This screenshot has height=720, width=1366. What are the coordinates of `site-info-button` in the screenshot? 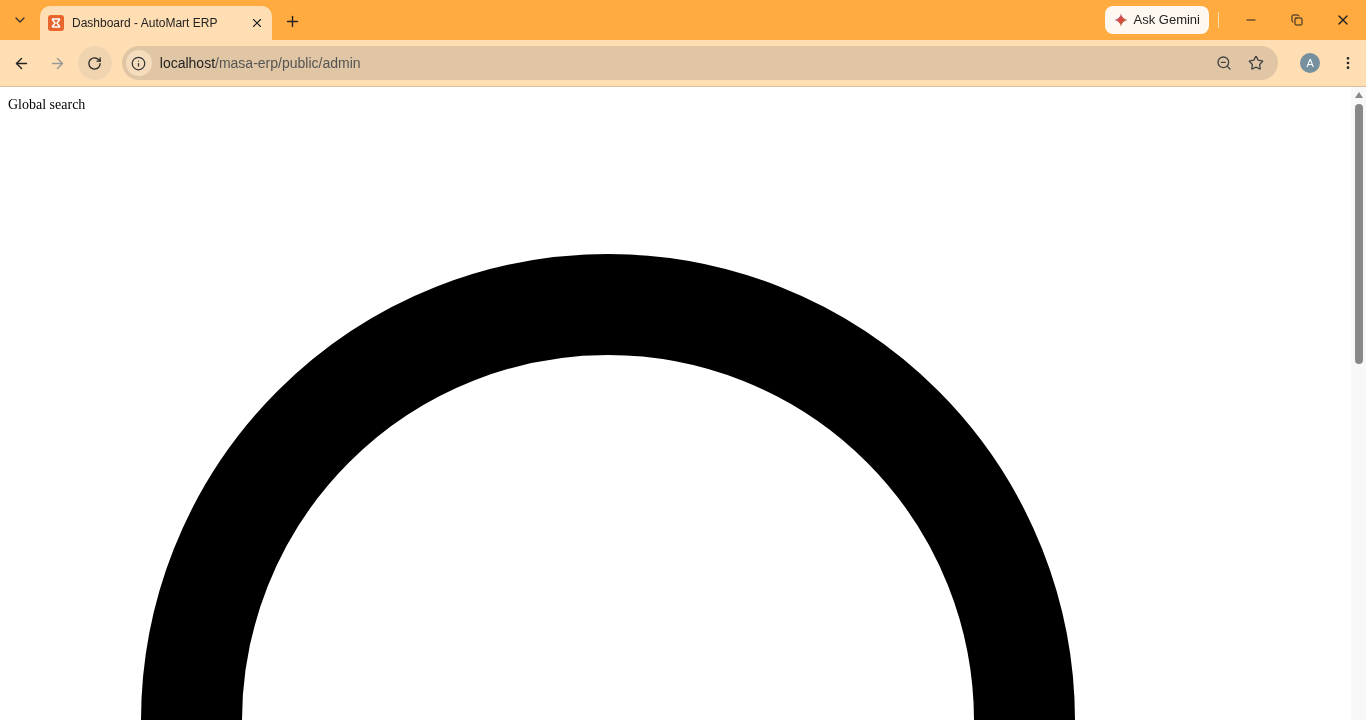 It's located at (138, 63).